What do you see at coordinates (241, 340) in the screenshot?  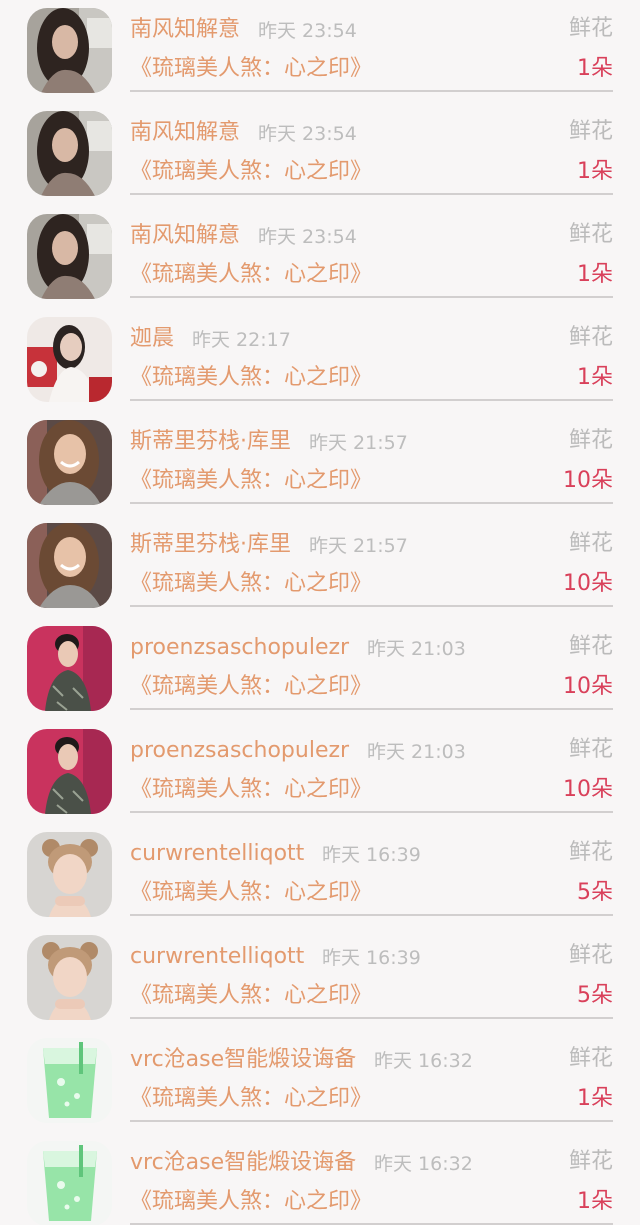 I see `timestamp: 昨天 22:17` at bounding box center [241, 340].